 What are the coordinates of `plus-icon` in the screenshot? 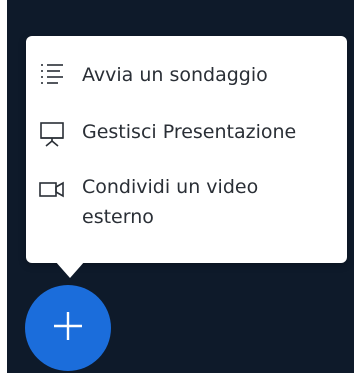 It's located at (68, 328).